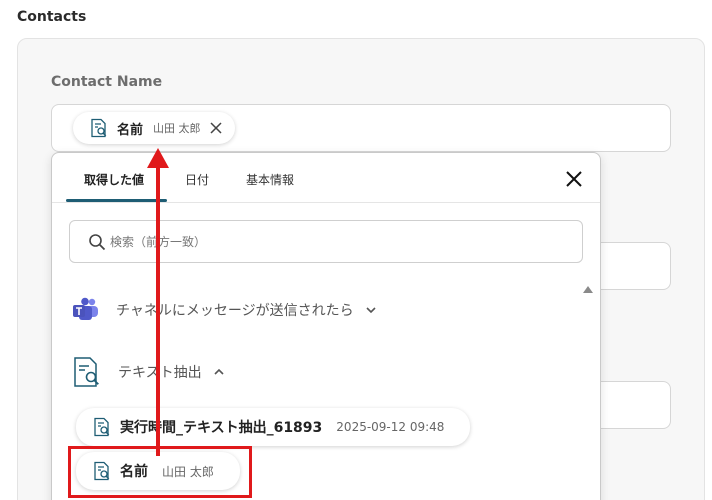  I want to click on chevron-up-icon, so click(219, 371).